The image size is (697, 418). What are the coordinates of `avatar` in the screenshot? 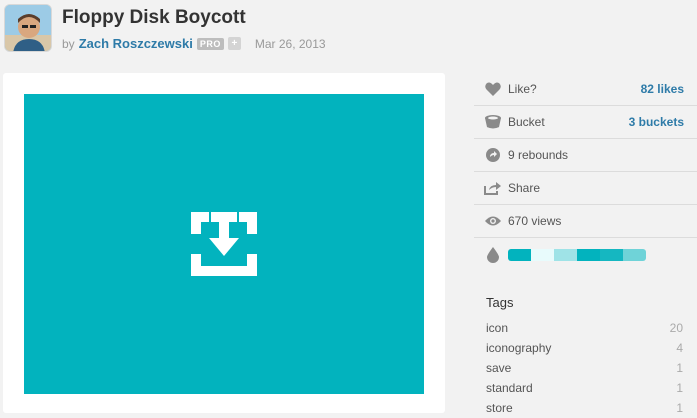 It's located at (28, 28).